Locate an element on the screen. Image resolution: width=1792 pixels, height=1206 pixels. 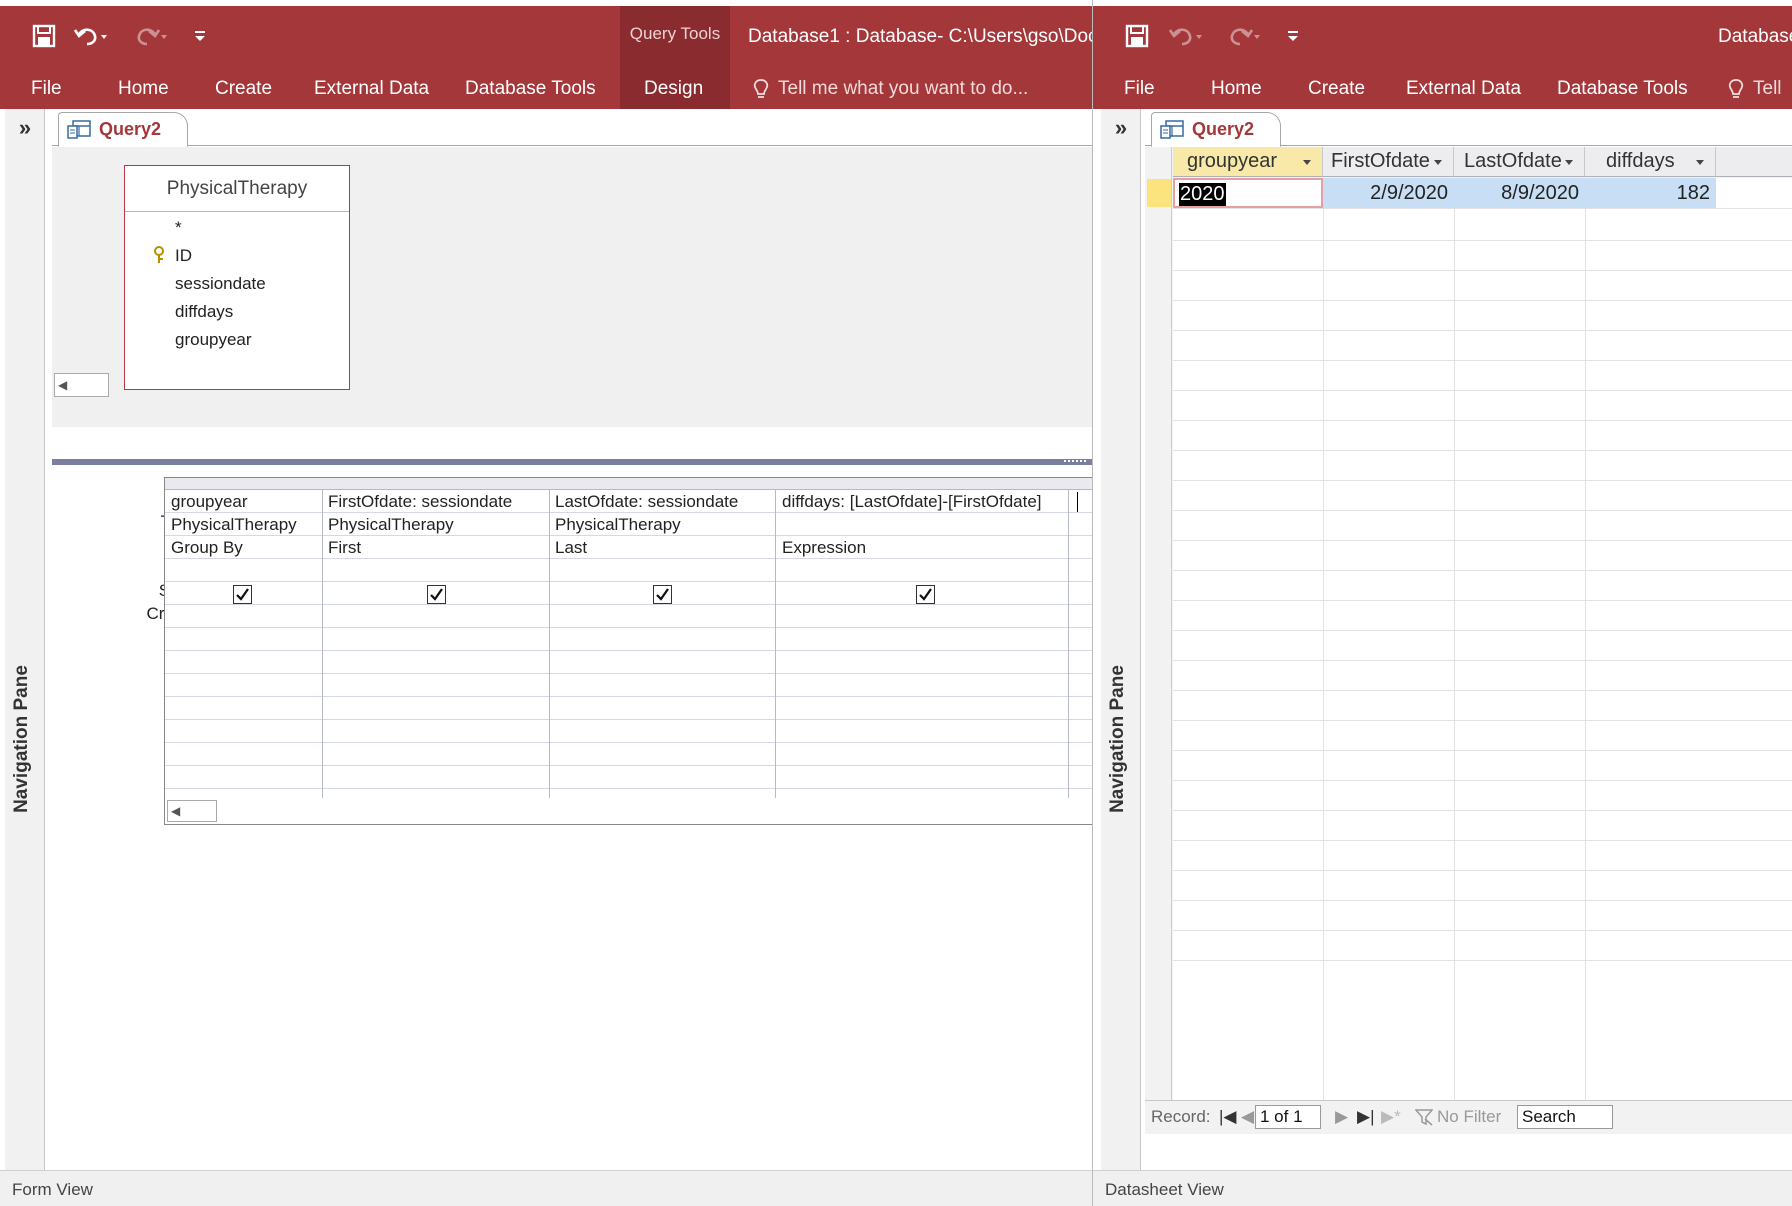
first-record-button: |◀ is located at coordinates (1228, 1117).